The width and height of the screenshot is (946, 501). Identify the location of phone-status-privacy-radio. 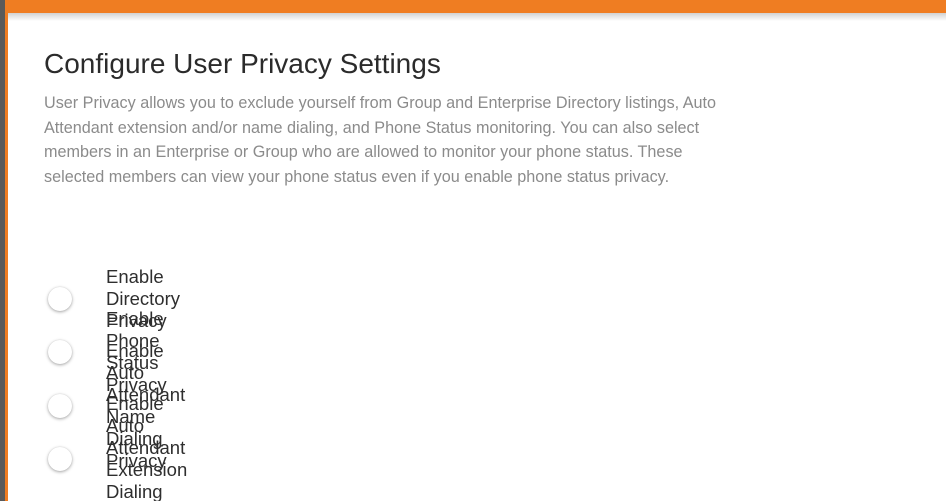
(60, 352).